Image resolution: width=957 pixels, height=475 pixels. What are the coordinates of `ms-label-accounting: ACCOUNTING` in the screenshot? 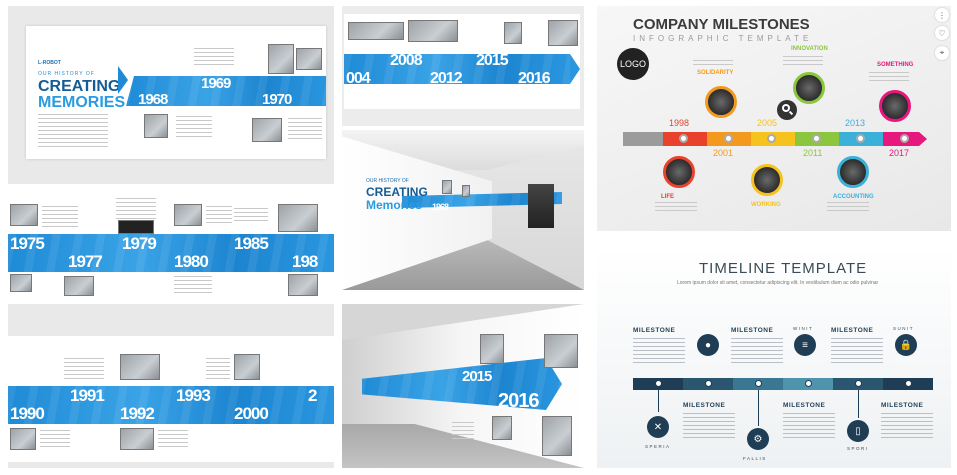 It's located at (853, 197).